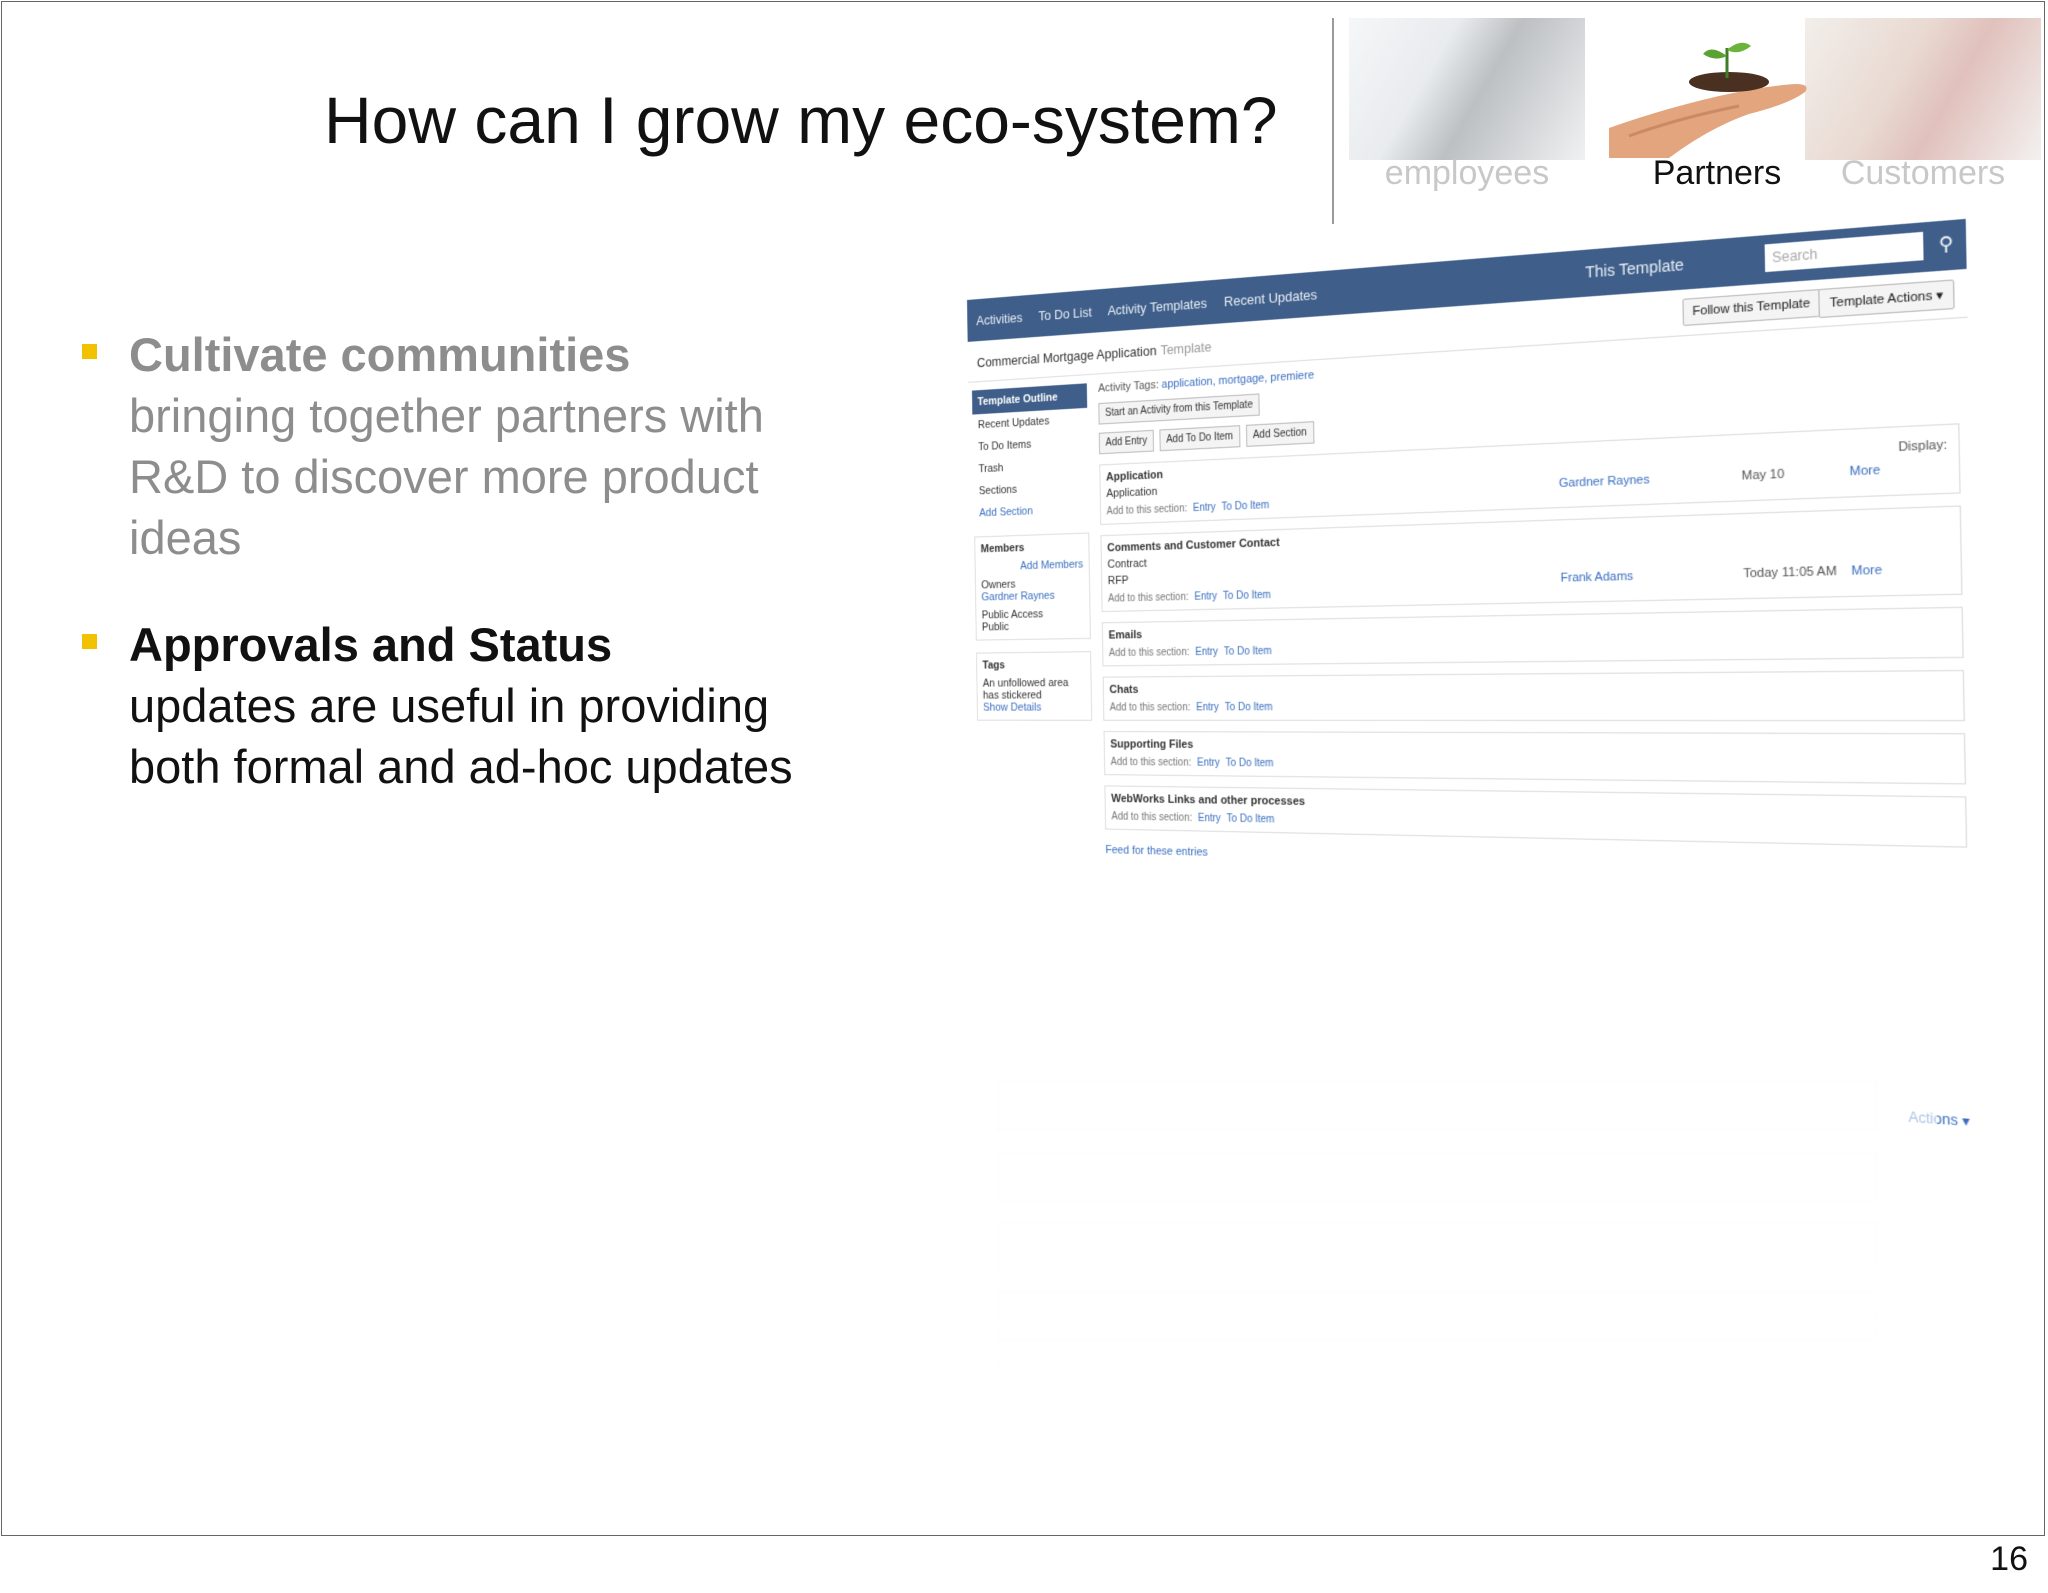  What do you see at coordinates (1467, 173) in the screenshot?
I see `tab-employees-label: employees` at bounding box center [1467, 173].